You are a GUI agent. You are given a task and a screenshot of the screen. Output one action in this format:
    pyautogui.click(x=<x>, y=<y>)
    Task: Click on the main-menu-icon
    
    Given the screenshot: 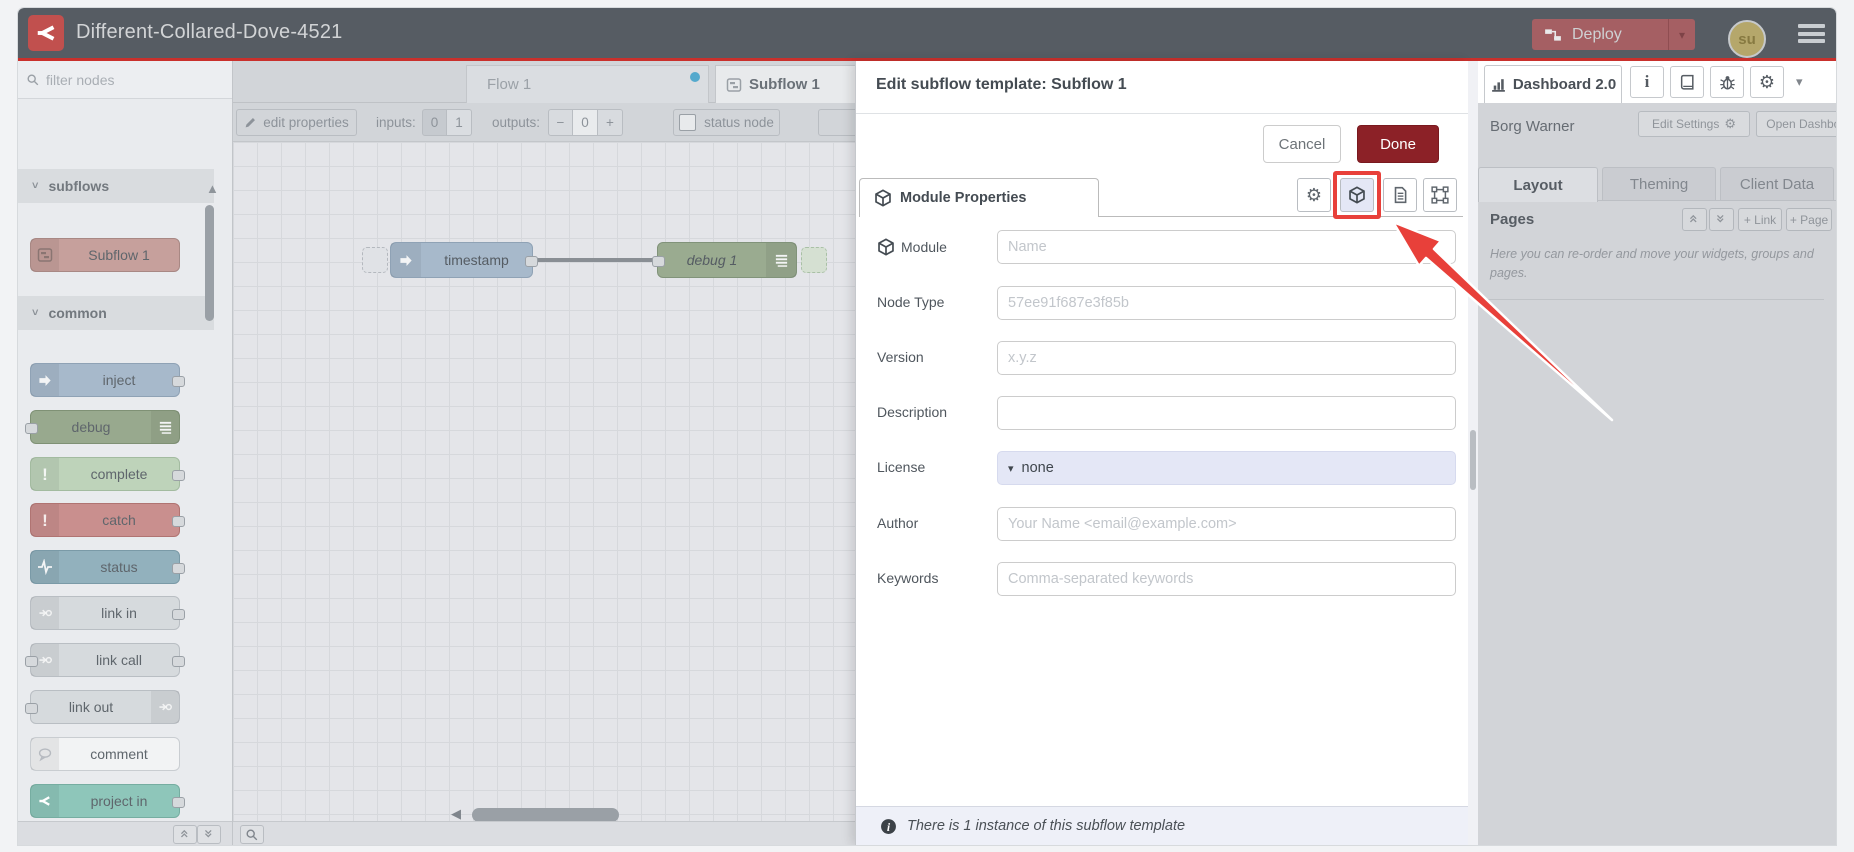 What is the action you would take?
    pyautogui.click(x=1811, y=33)
    